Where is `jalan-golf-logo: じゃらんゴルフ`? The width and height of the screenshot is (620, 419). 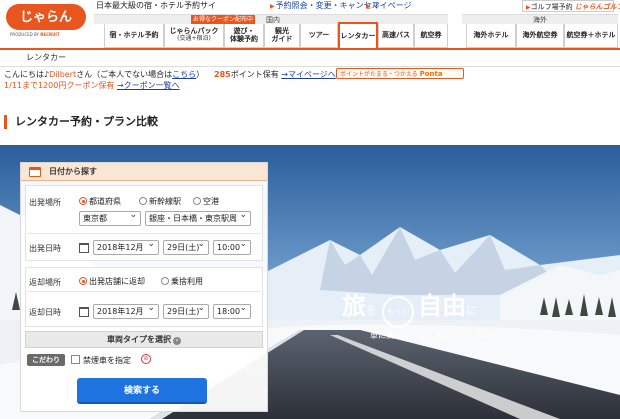 jalan-golf-logo: じゃらんゴルフ is located at coordinates (597, 7).